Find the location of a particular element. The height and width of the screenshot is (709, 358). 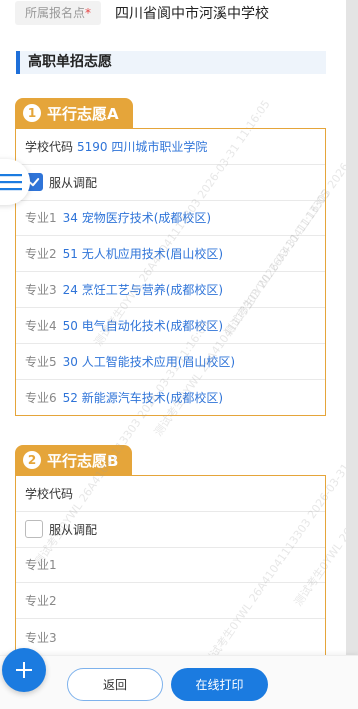

fab-add-button is located at coordinates (24, 670).